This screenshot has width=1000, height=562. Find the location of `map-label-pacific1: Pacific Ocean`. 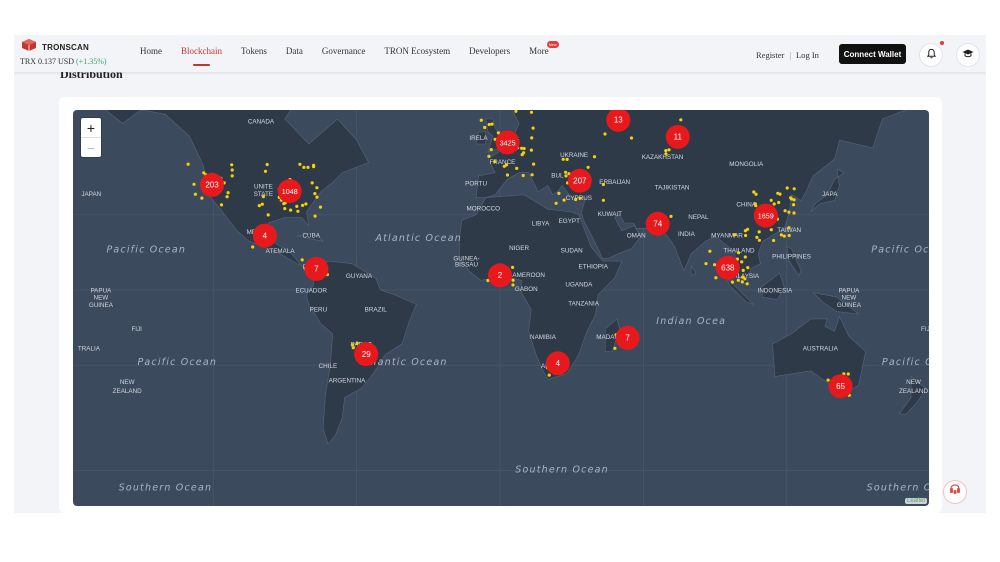

map-label-pacific1: Pacific Ocean is located at coordinates (146, 250).